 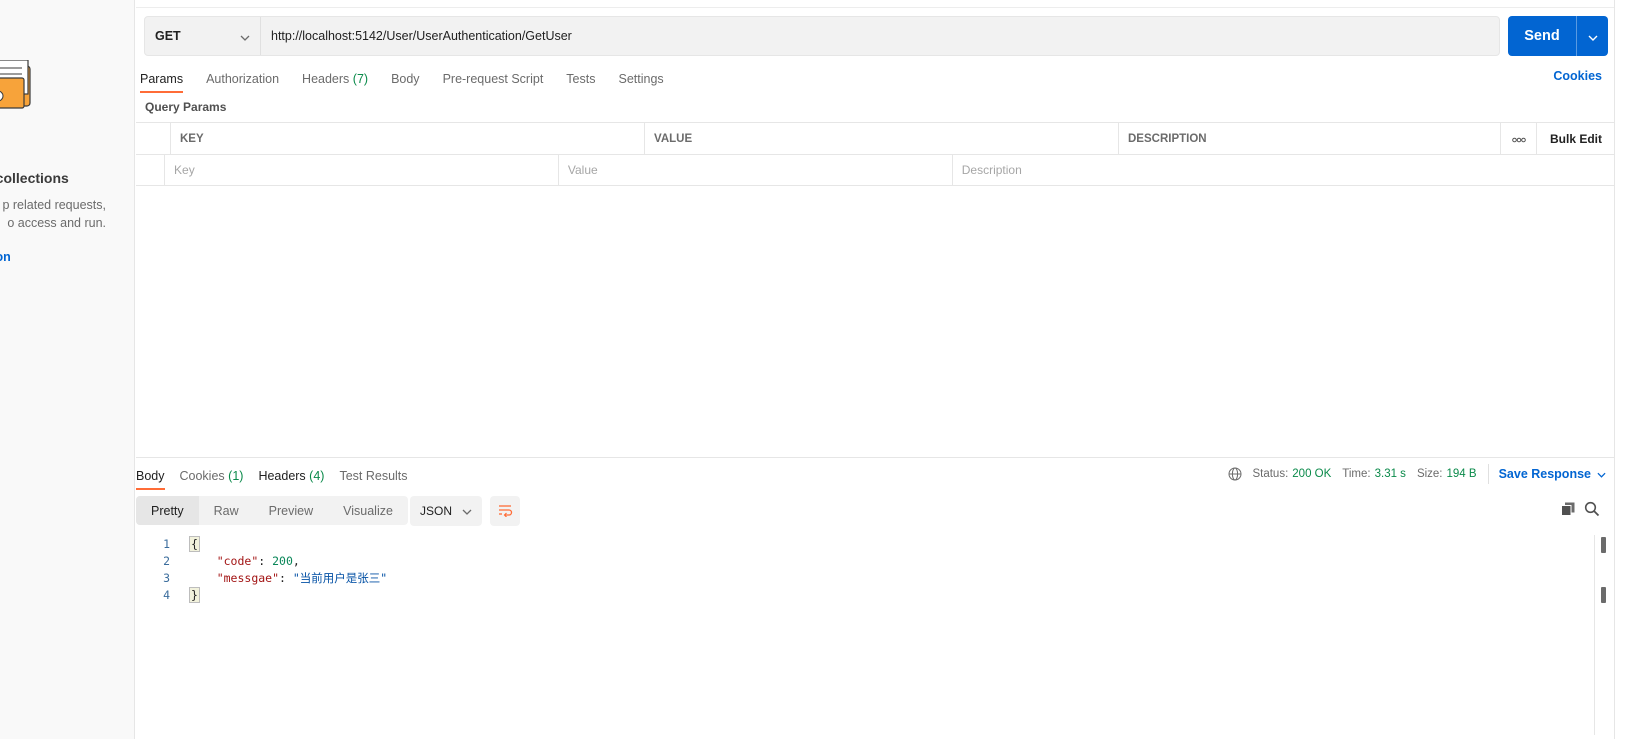 I want to click on tab-authorization: Authorization, so click(x=242, y=79).